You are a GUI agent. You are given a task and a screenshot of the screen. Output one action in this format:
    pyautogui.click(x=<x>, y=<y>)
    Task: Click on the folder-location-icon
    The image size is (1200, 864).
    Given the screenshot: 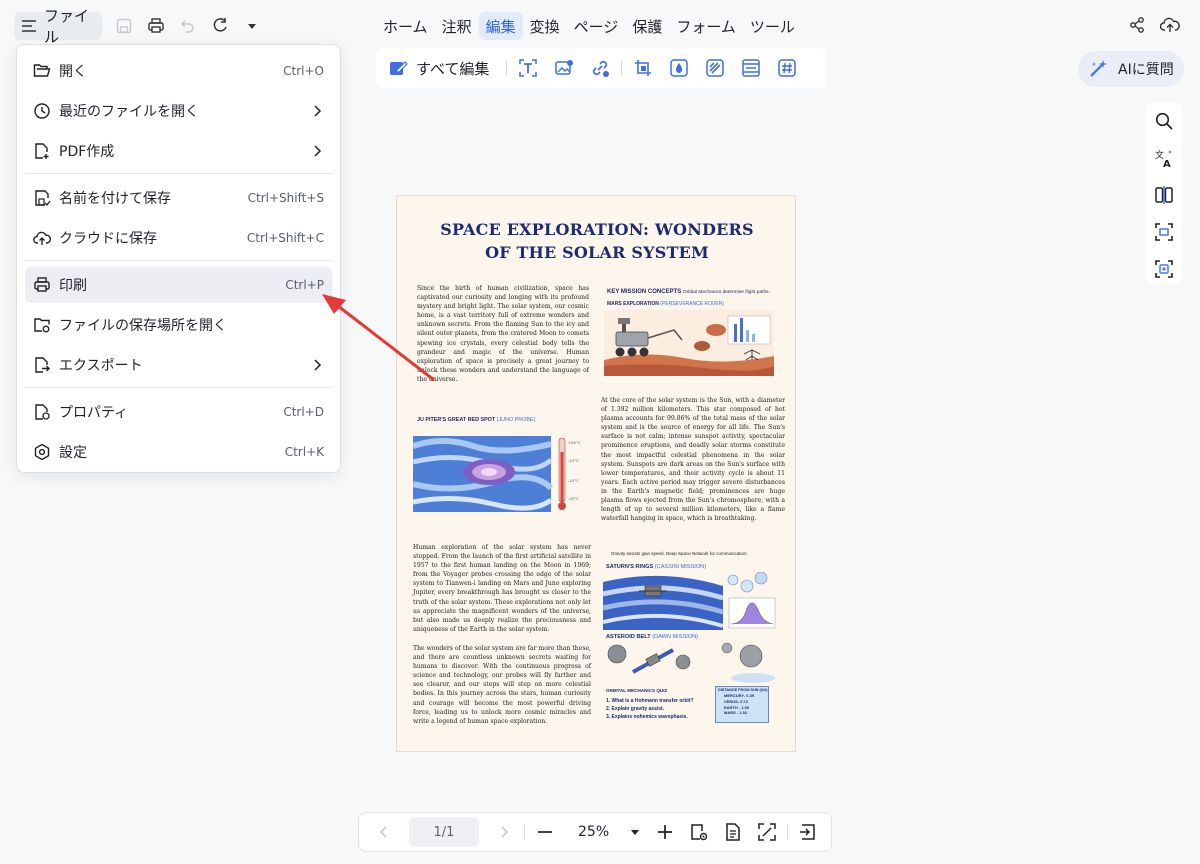 What is the action you would take?
    pyautogui.click(x=42, y=325)
    